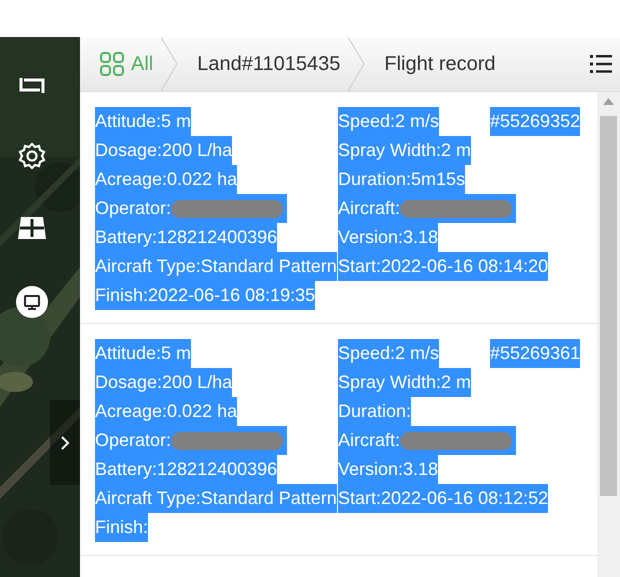 The image size is (620, 577). I want to click on record-id: #55269352, so click(535, 121).